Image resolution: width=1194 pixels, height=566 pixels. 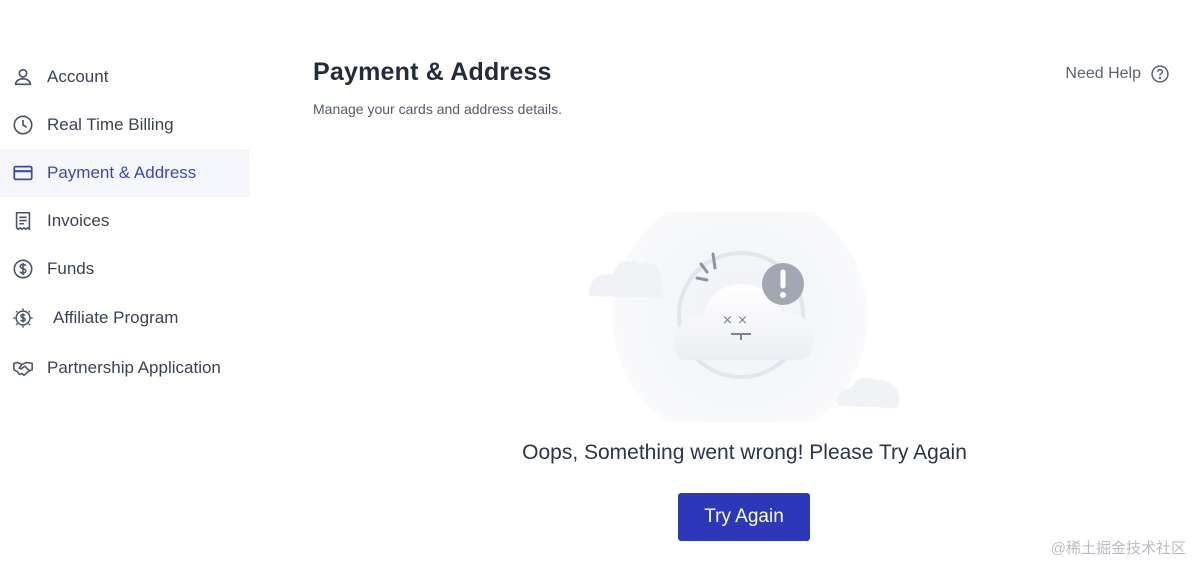 I want to click on sidebar-item-label: Affiliate Program, so click(x=116, y=317).